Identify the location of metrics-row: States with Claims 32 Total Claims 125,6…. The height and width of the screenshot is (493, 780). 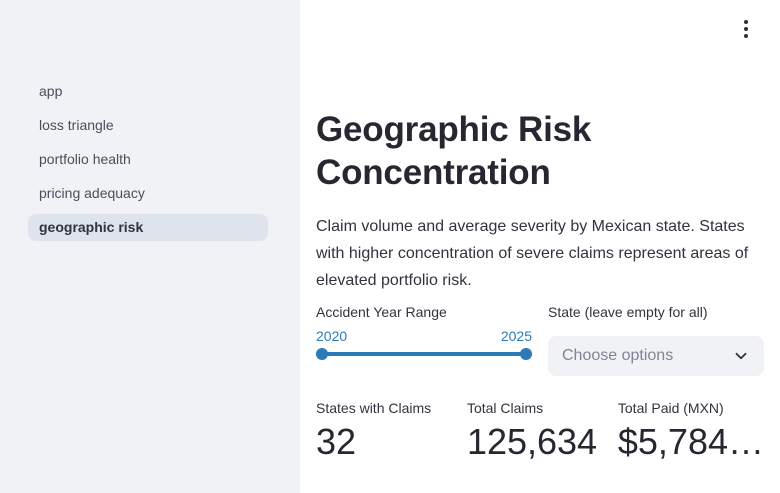
(540, 431).